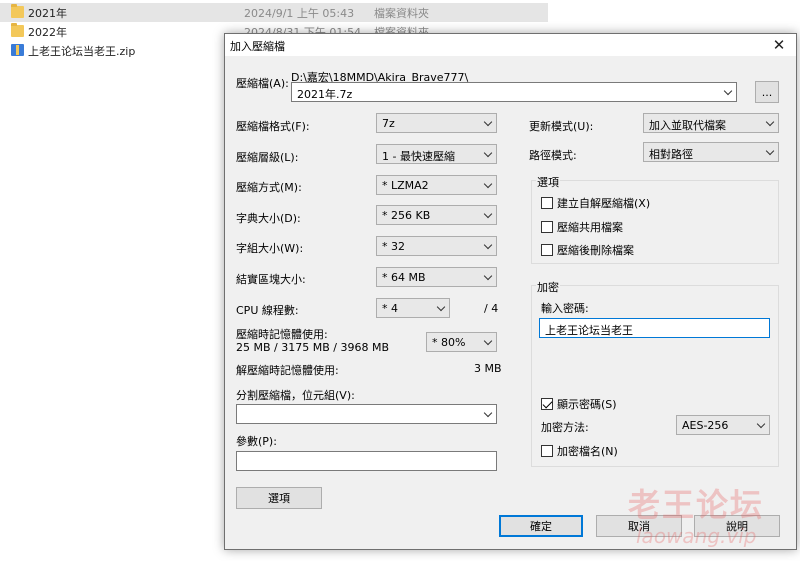  I want to click on mem-percent-select: * 80%, so click(461, 342).